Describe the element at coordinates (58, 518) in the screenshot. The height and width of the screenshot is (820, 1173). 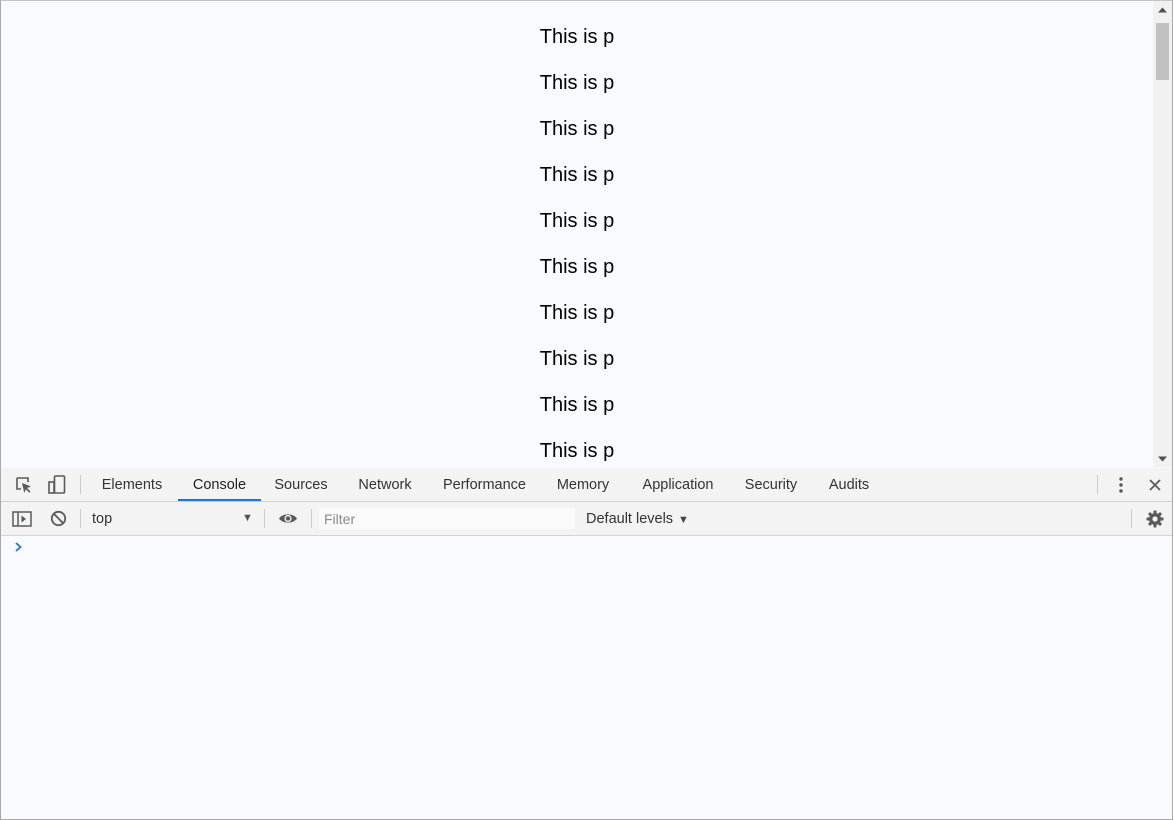
I see `clear-console-icon` at that location.